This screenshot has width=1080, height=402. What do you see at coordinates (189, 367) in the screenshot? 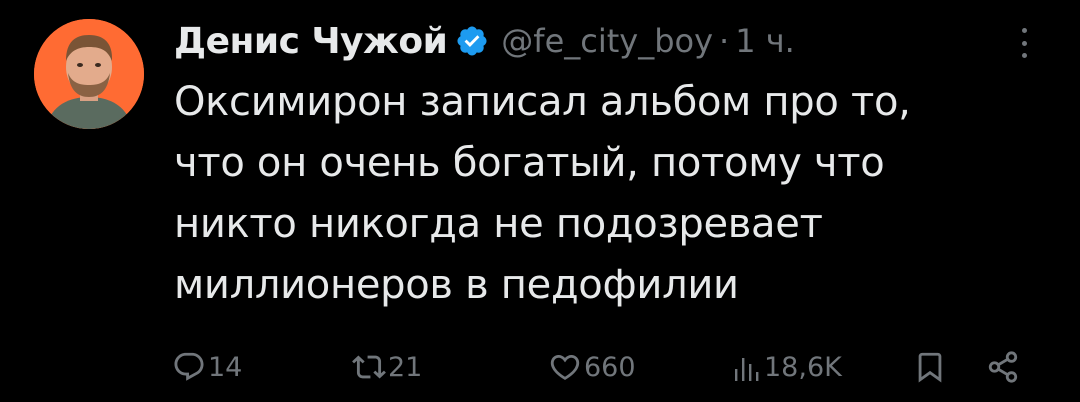
I see `reply-icon` at bounding box center [189, 367].